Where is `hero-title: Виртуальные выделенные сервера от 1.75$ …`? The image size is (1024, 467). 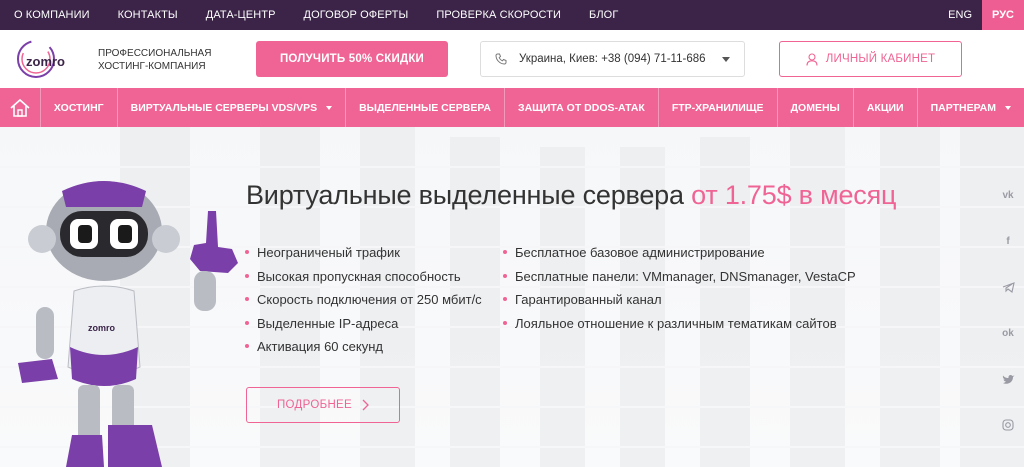 hero-title: Виртуальные выделенные сервера от 1.75$ … is located at coordinates (571, 195).